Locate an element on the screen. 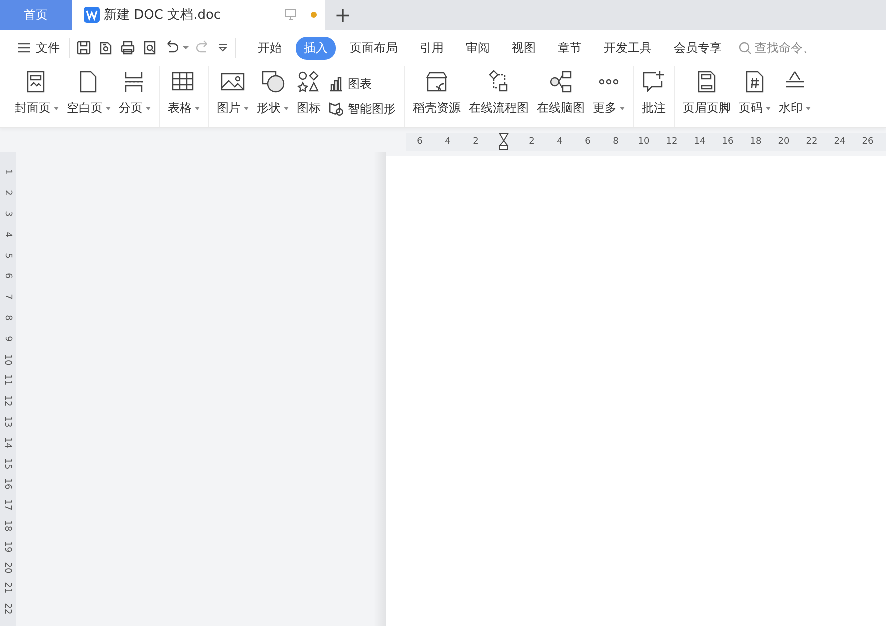 The width and height of the screenshot is (886, 626). command-search-field: 查找命令、 is located at coordinates (782, 48).